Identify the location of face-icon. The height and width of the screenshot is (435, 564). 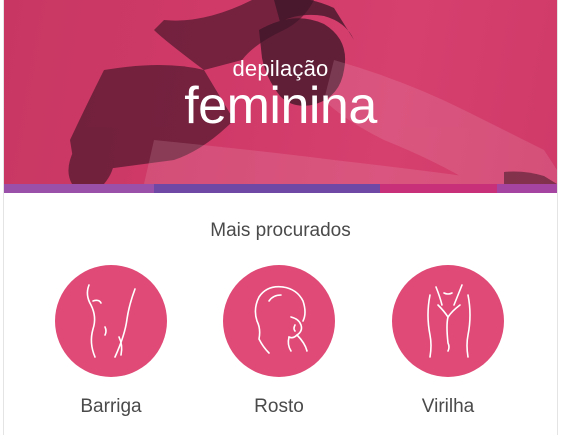
(281, 319).